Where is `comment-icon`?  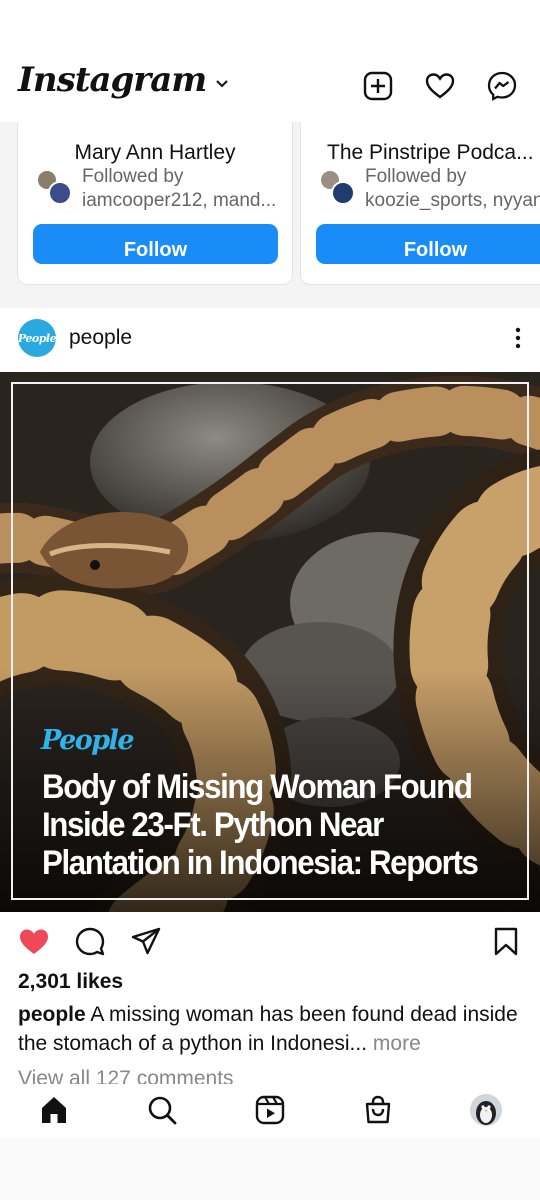
comment-icon is located at coordinates (90, 941).